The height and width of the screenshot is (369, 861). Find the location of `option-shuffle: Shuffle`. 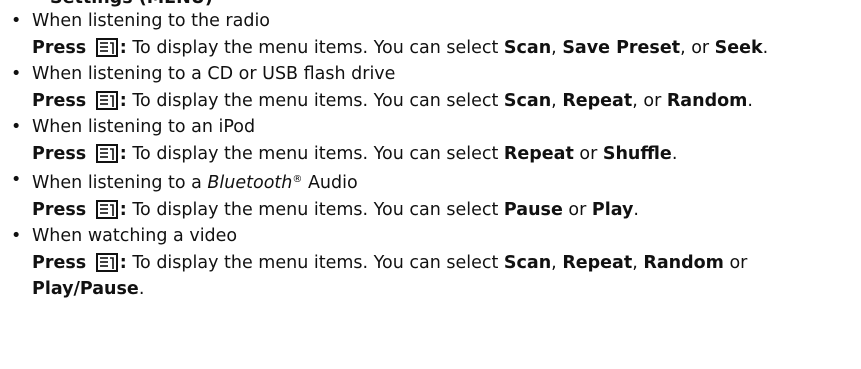

option-shuffle: Shuffle is located at coordinates (637, 153).